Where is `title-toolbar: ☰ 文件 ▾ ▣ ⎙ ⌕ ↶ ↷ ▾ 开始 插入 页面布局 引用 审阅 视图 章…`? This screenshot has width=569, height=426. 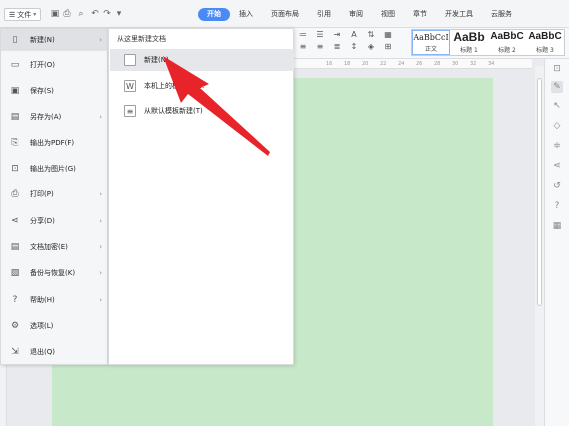 title-toolbar: ☰ 文件 ▾ ▣ ⎙ ⌕ ↶ ↷ ▾ 开始 插入 页面布局 引用 审阅 视图 章… is located at coordinates (284, 14).